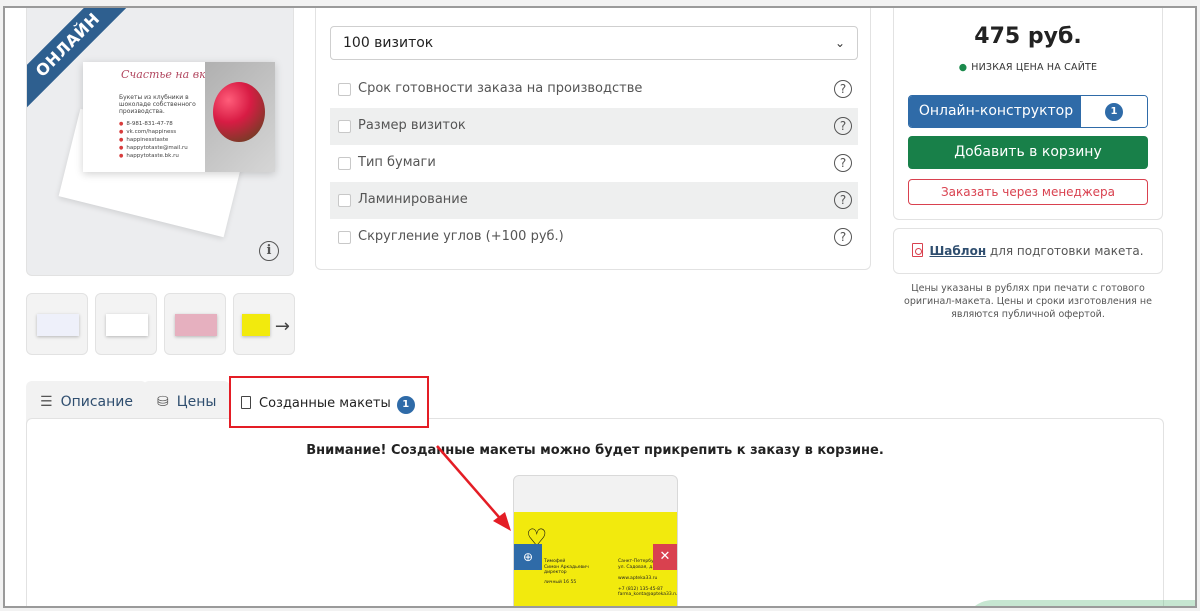  I want to click on annotation-arrow, so click(473, 488).